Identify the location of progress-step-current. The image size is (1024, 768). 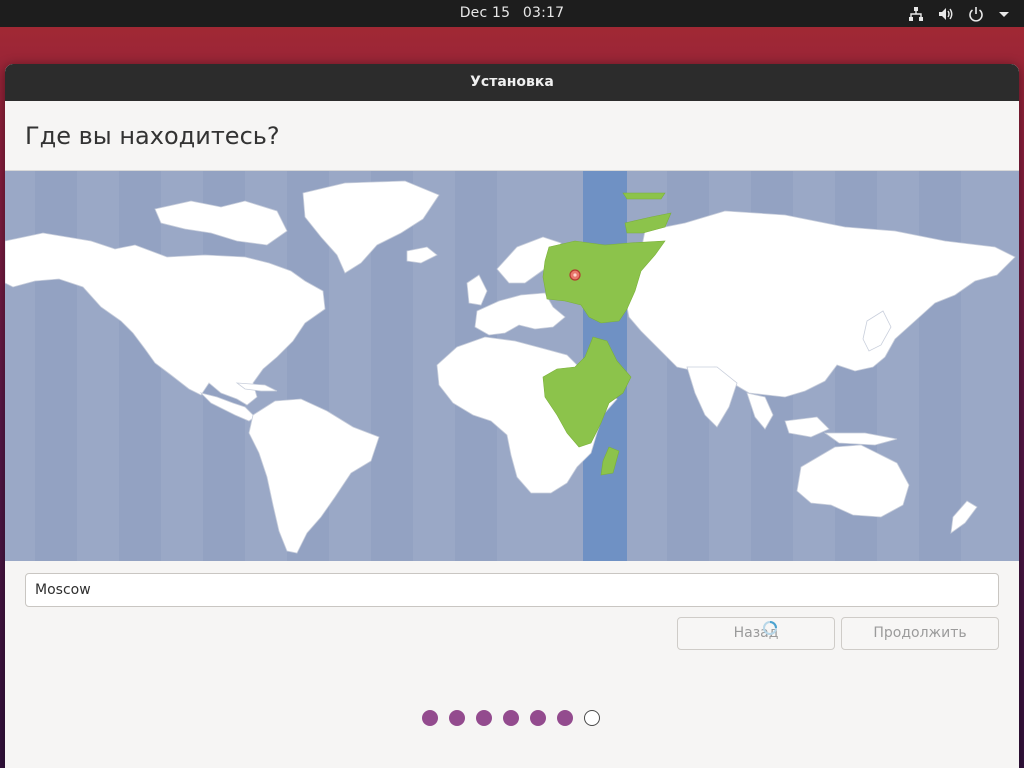
(592, 718).